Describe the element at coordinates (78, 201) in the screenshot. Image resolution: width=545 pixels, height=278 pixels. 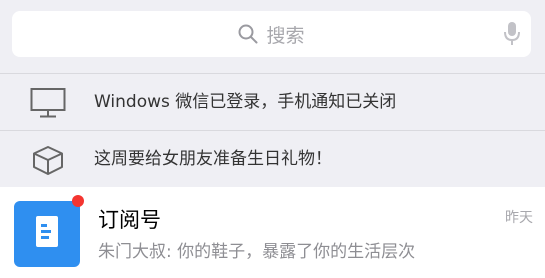
I see `unread-badge` at that location.